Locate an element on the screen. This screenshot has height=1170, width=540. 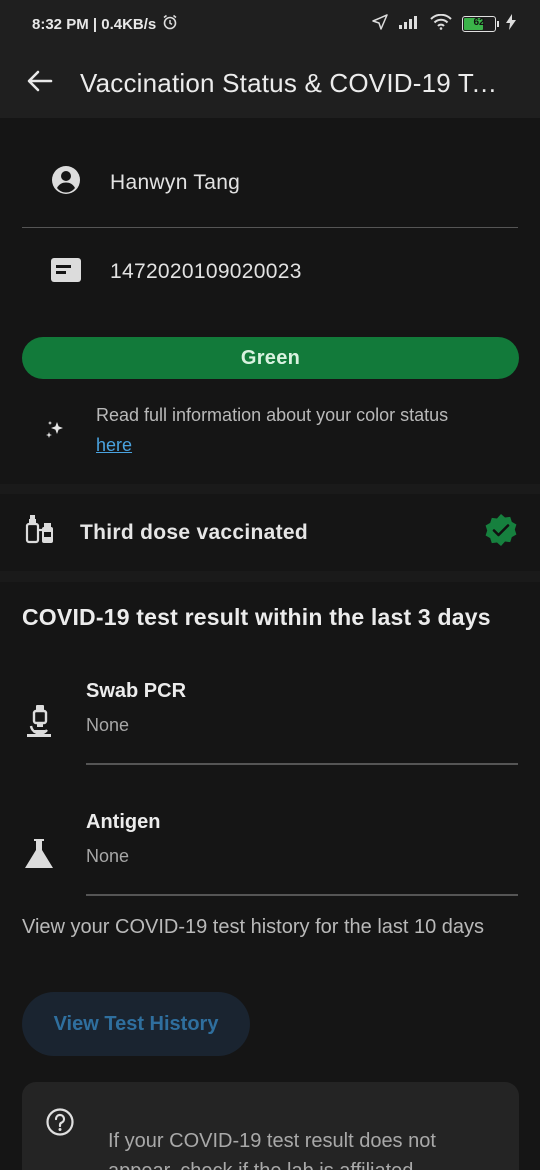
charging-icon is located at coordinates (511, 24).